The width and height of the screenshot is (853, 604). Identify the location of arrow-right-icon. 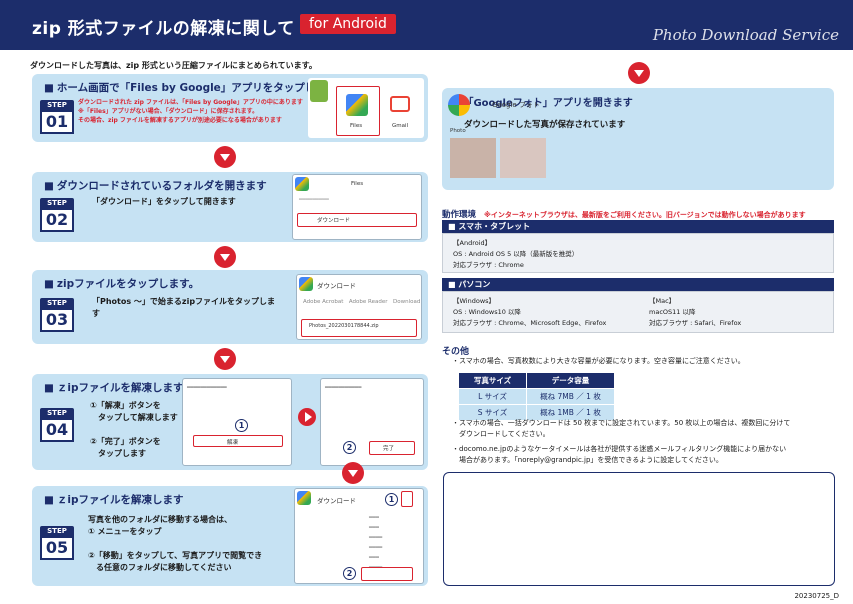
(307, 417).